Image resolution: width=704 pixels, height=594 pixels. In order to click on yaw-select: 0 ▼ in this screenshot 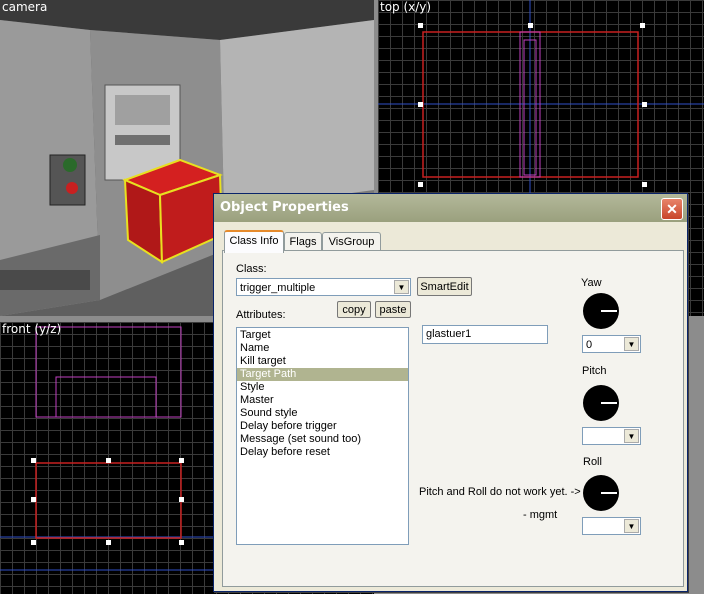, I will do `click(611, 344)`.